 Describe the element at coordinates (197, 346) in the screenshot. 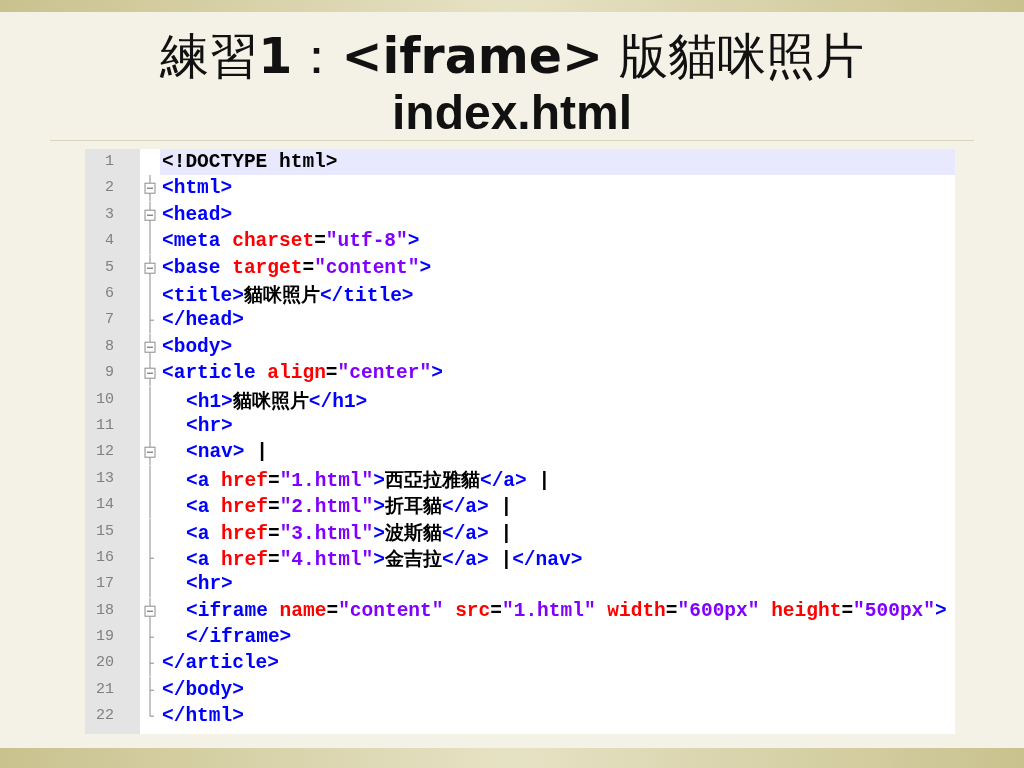

I see `code-line: <body>` at that location.